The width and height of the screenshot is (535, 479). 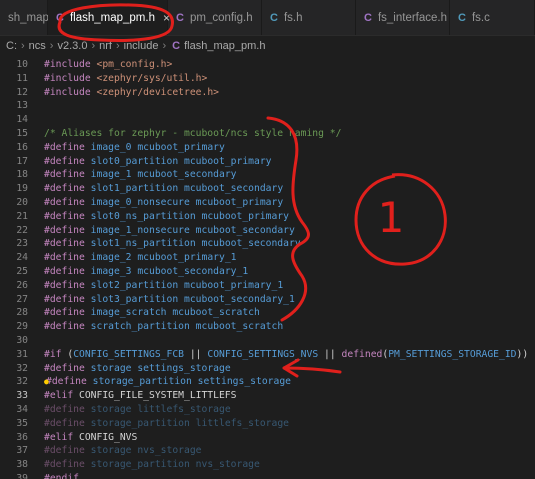 What do you see at coordinates (267, 65) in the screenshot?
I see `code-line: 10 #include <pm_config.h>` at bounding box center [267, 65].